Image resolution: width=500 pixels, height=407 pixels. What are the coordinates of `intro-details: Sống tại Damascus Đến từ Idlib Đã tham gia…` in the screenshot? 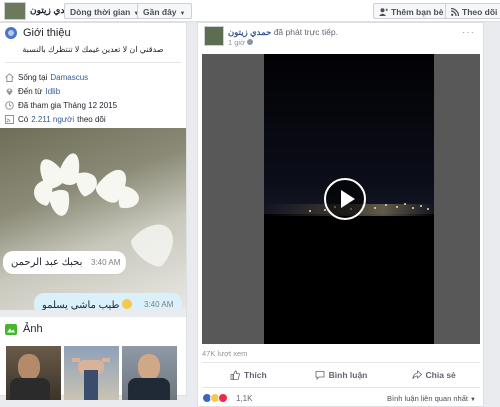 It's located at (93, 94).